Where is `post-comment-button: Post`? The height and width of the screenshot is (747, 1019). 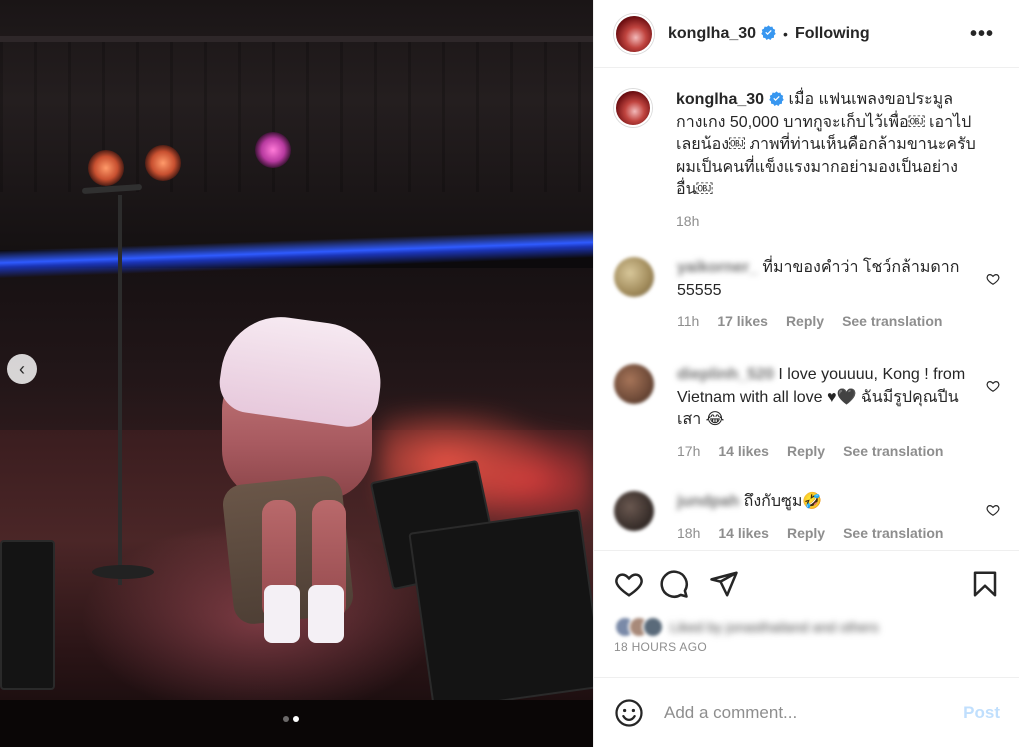 post-comment-button: Post is located at coordinates (981, 713).